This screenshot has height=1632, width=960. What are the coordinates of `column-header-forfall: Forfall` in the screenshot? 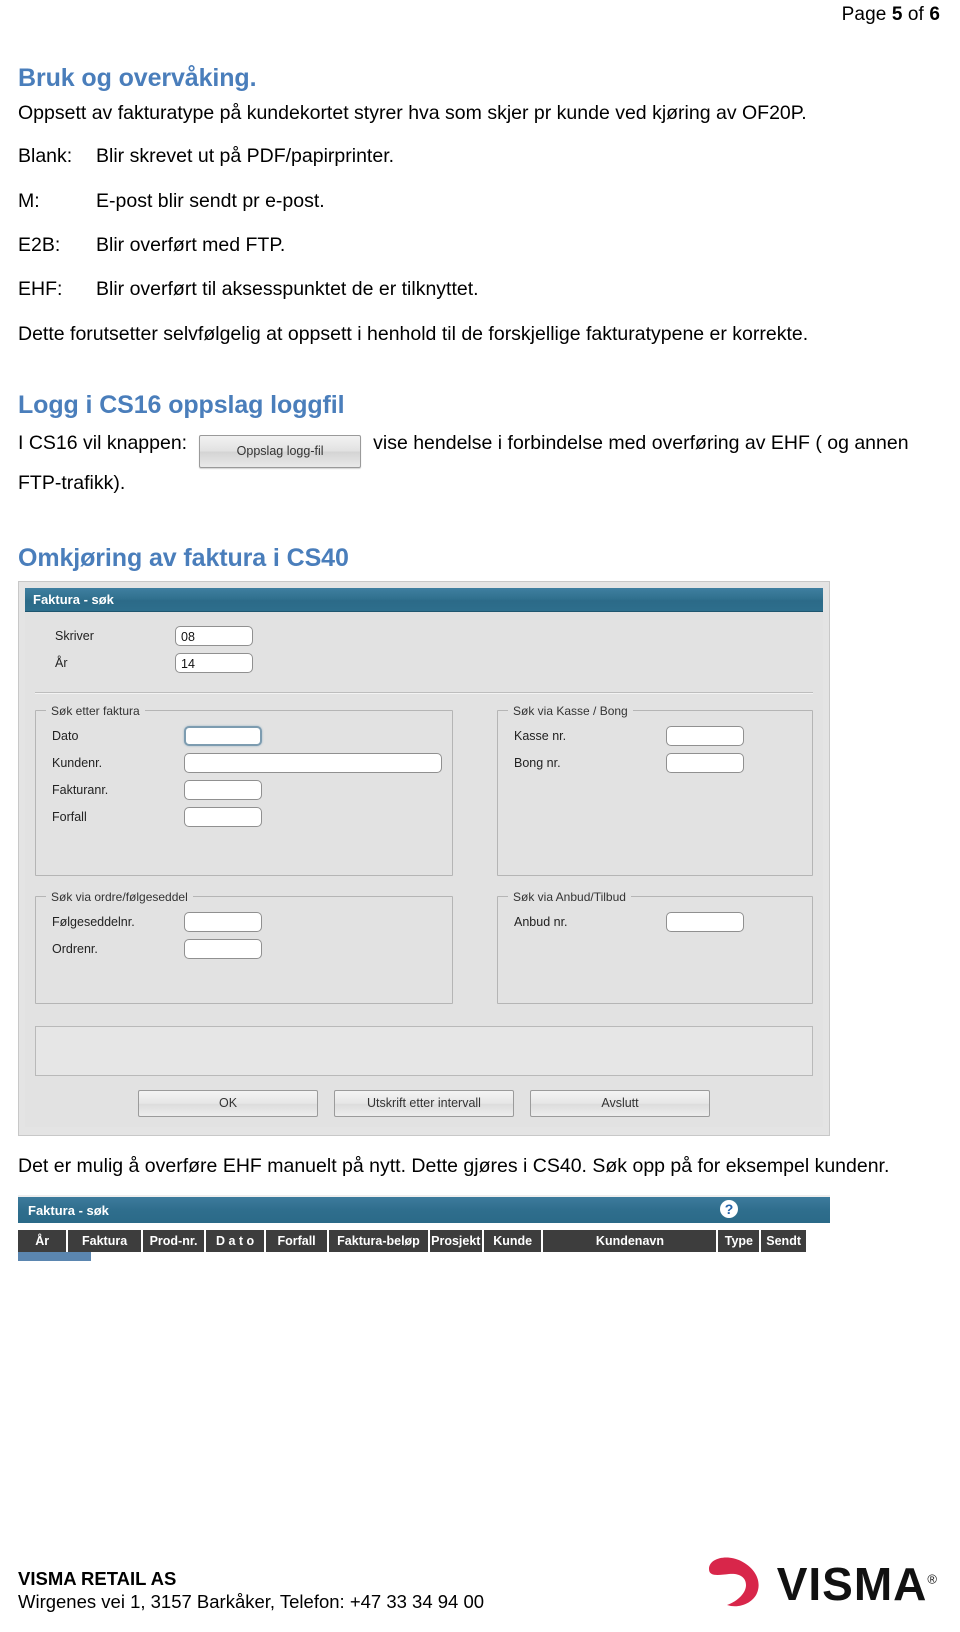 It's located at (298, 1241).